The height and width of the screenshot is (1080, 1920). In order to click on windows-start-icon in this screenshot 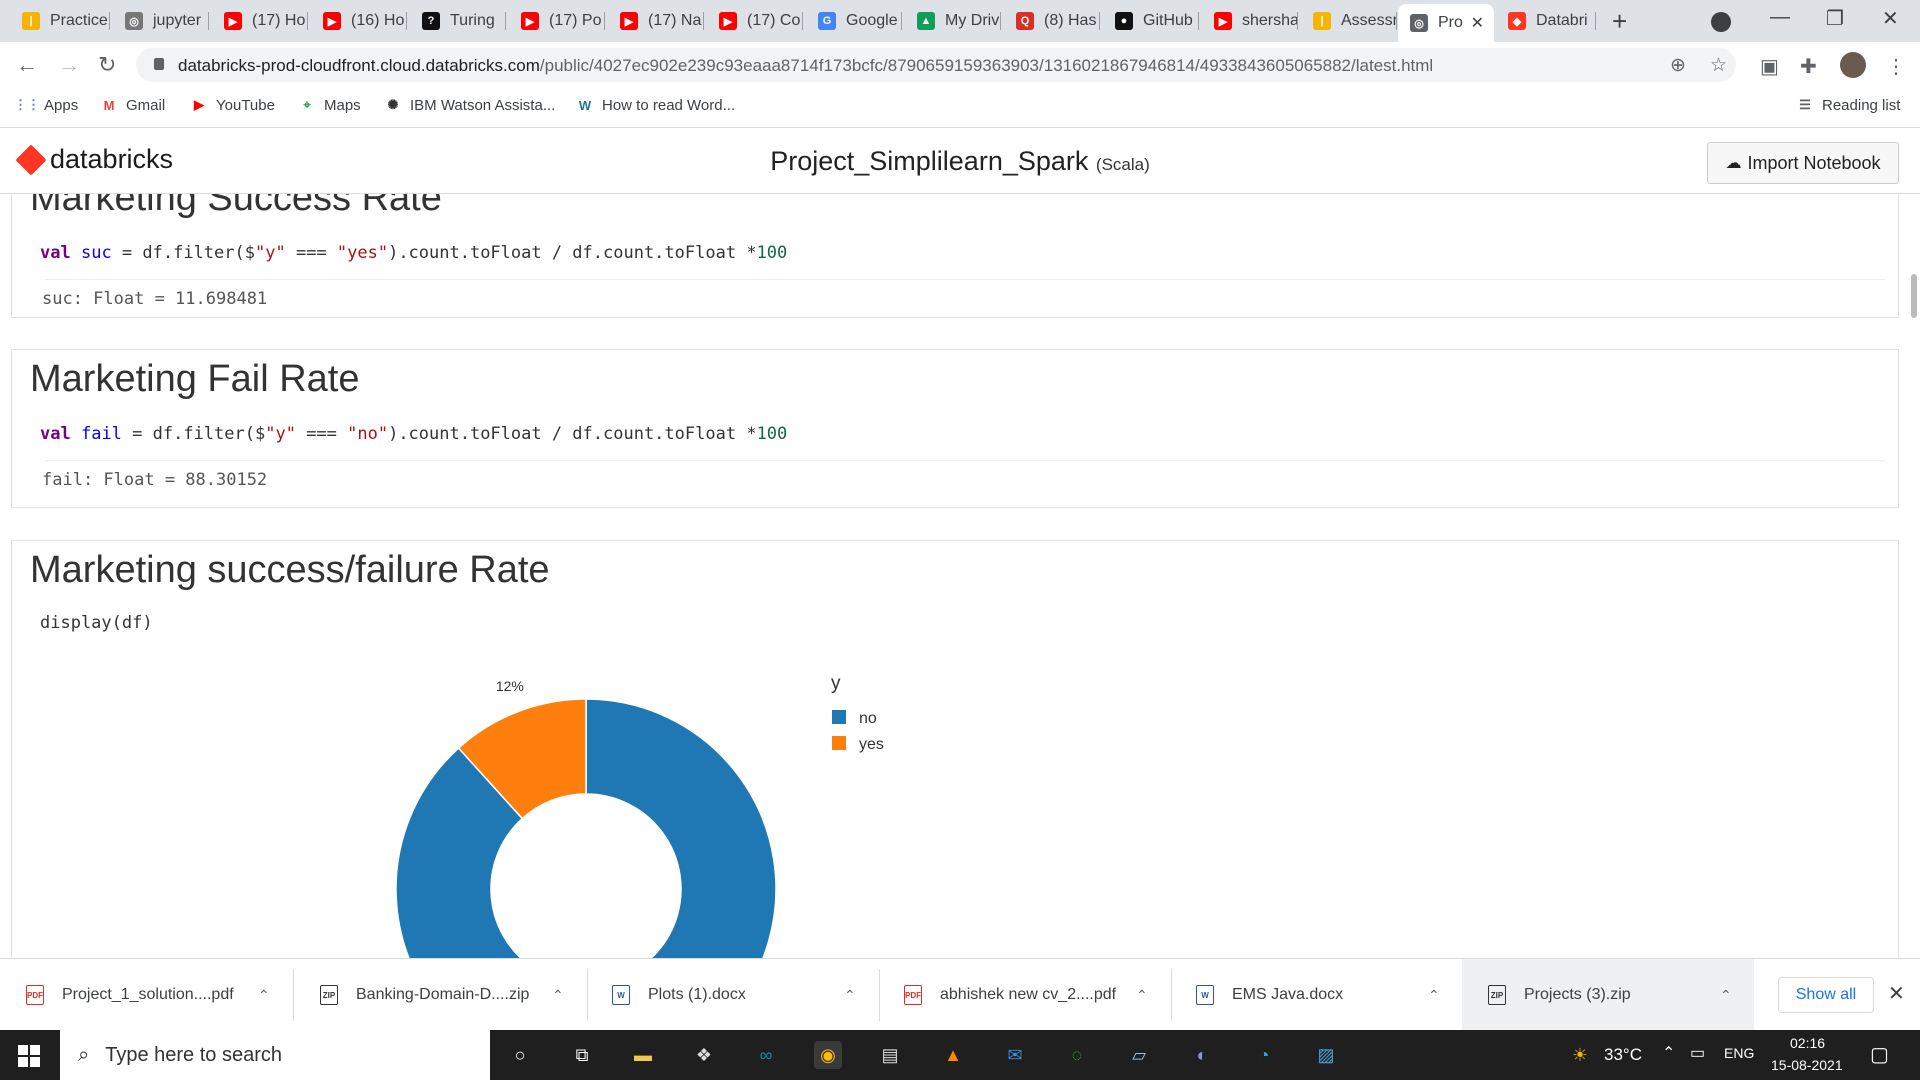, I will do `click(29, 1056)`.